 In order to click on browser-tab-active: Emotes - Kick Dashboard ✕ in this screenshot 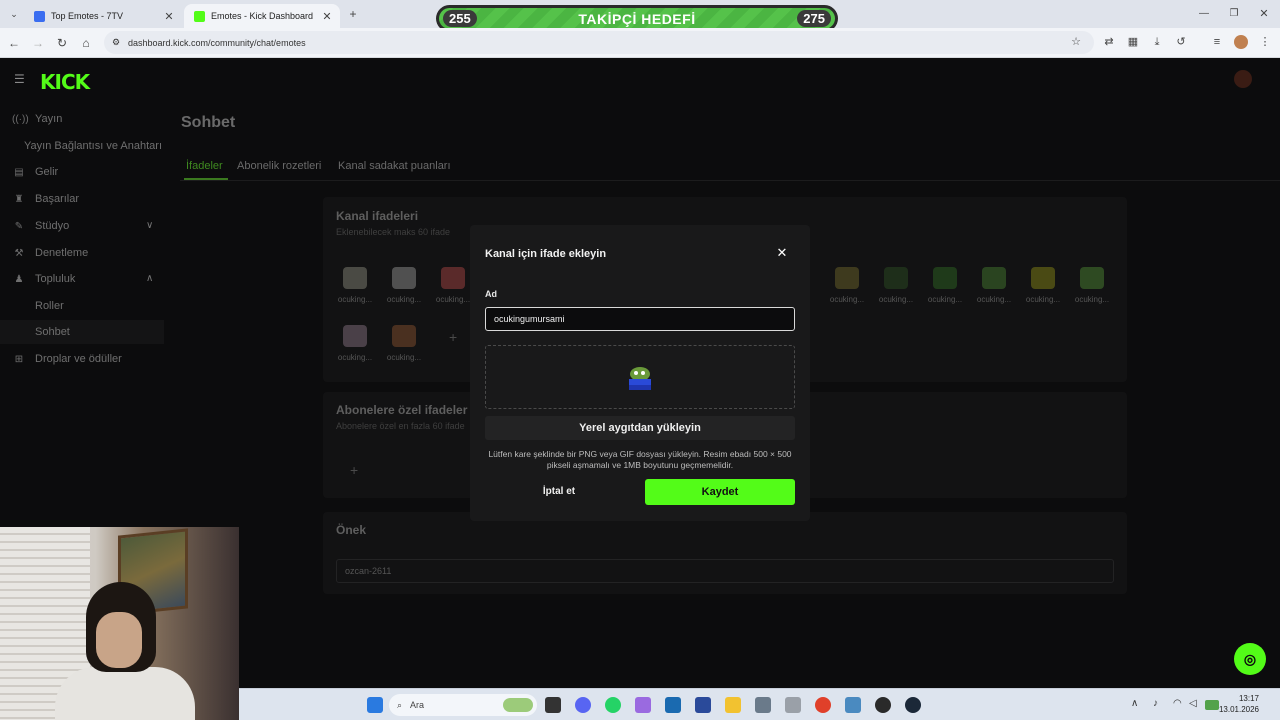, I will do `click(262, 16)`.